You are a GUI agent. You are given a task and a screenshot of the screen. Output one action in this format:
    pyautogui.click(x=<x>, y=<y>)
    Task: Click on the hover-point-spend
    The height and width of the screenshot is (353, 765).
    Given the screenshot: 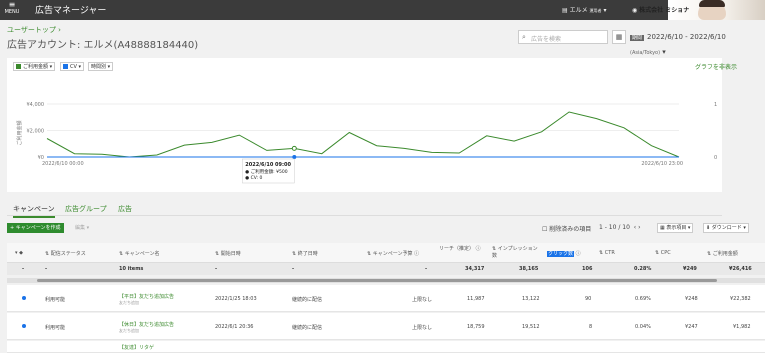 What is the action you would take?
    pyautogui.click(x=294, y=148)
    